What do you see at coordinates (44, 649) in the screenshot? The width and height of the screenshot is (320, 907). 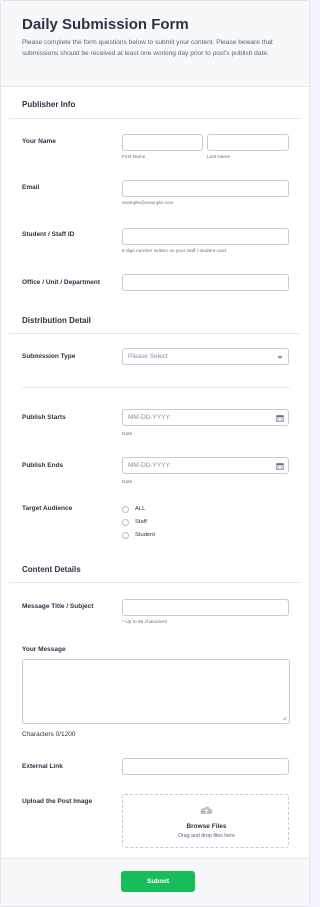 I see `your-message-label: Your Message` at bounding box center [44, 649].